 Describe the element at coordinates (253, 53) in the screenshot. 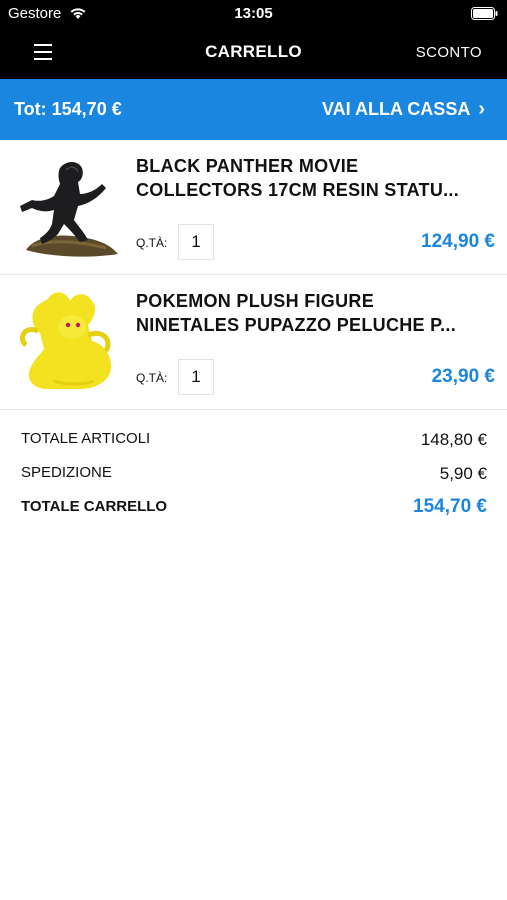

I see `nav-bar: CARRELLO SCONTO` at that location.